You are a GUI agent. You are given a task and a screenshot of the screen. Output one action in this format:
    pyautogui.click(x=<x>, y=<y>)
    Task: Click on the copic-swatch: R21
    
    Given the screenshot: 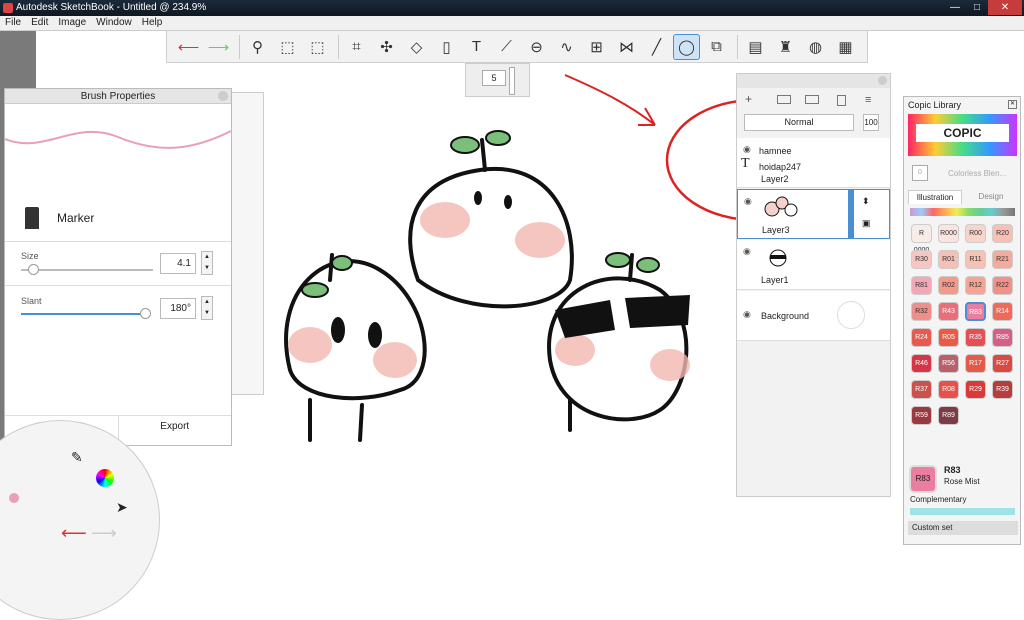 What is the action you would take?
    pyautogui.click(x=1002, y=259)
    